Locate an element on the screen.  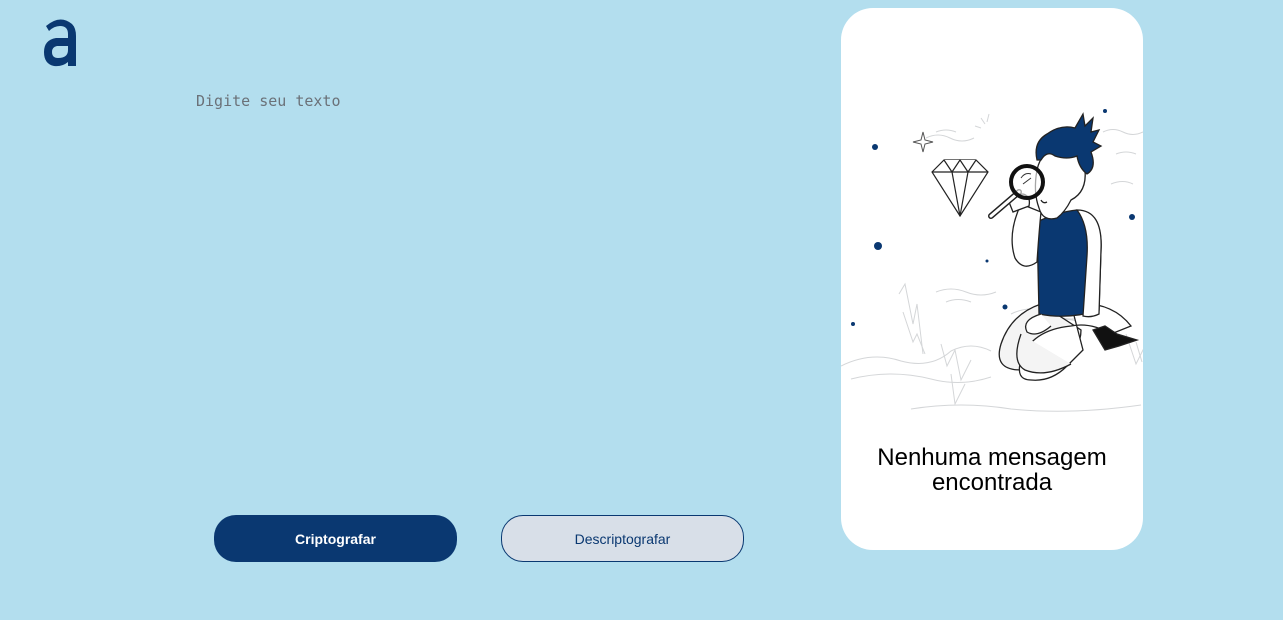
encrypt-button: Criptografar is located at coordinates (335, 538).